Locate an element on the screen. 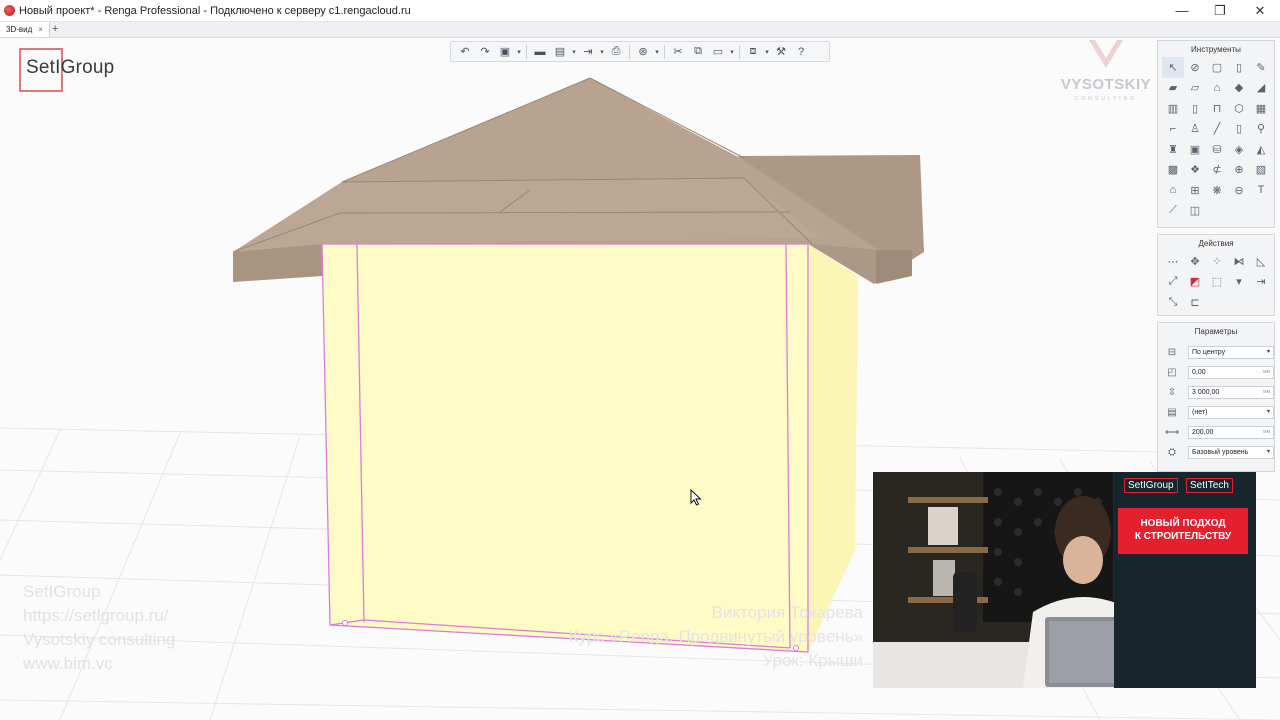  opening-icon: ▯ is located at coordinates (1239, 129).